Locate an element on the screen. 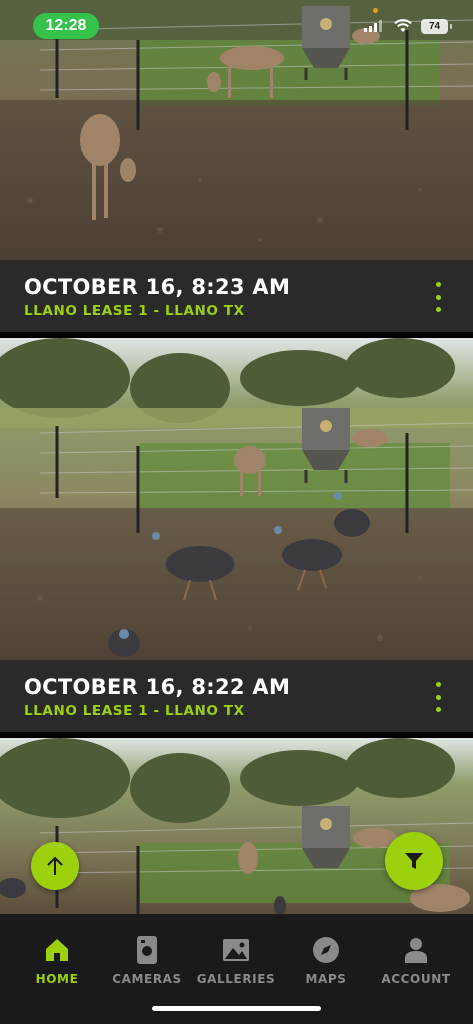  arrow-up-icon is located at coordinates (55, 865).